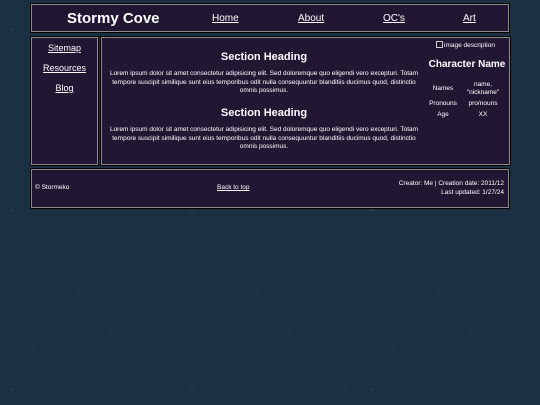  What do you see at coordinates (233, 187) in the screenshot?
I see `back-to-top-link: Back to top` at bounding box center [233, 187].